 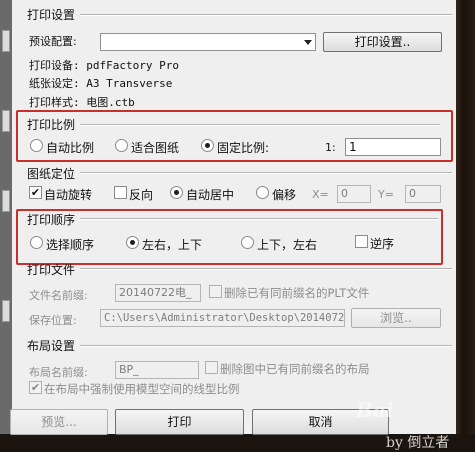 I want to click on position-separator, so click(x=266, y=173).